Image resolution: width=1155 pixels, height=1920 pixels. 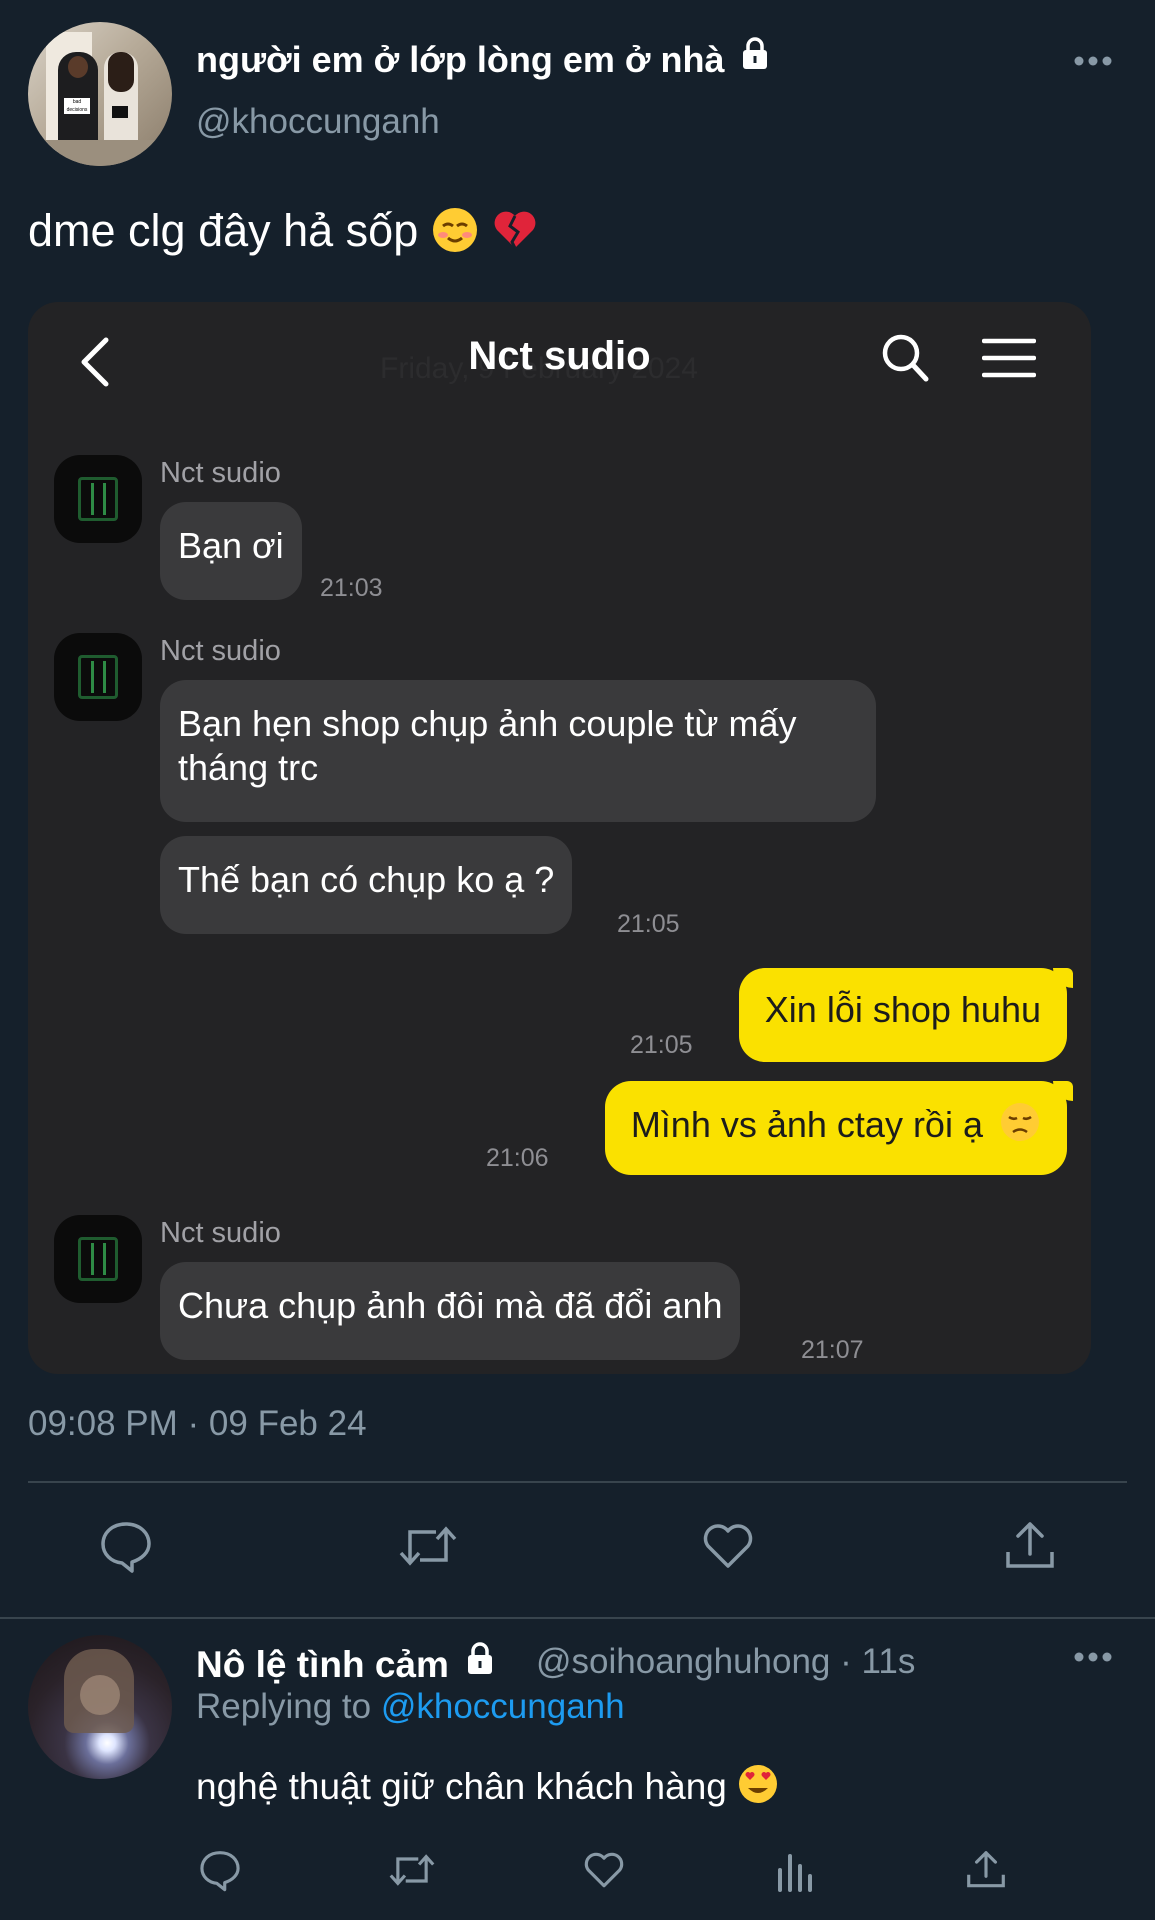 I want to click on reply-handle-and-age: @soihoanghuhong · 11s, so click(x=725, y=1662).